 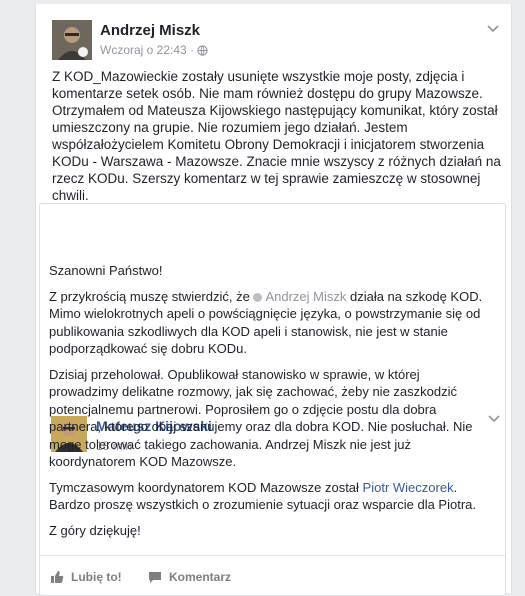 I want to click on thumbs-up-icon, so click(x=57, y=577).